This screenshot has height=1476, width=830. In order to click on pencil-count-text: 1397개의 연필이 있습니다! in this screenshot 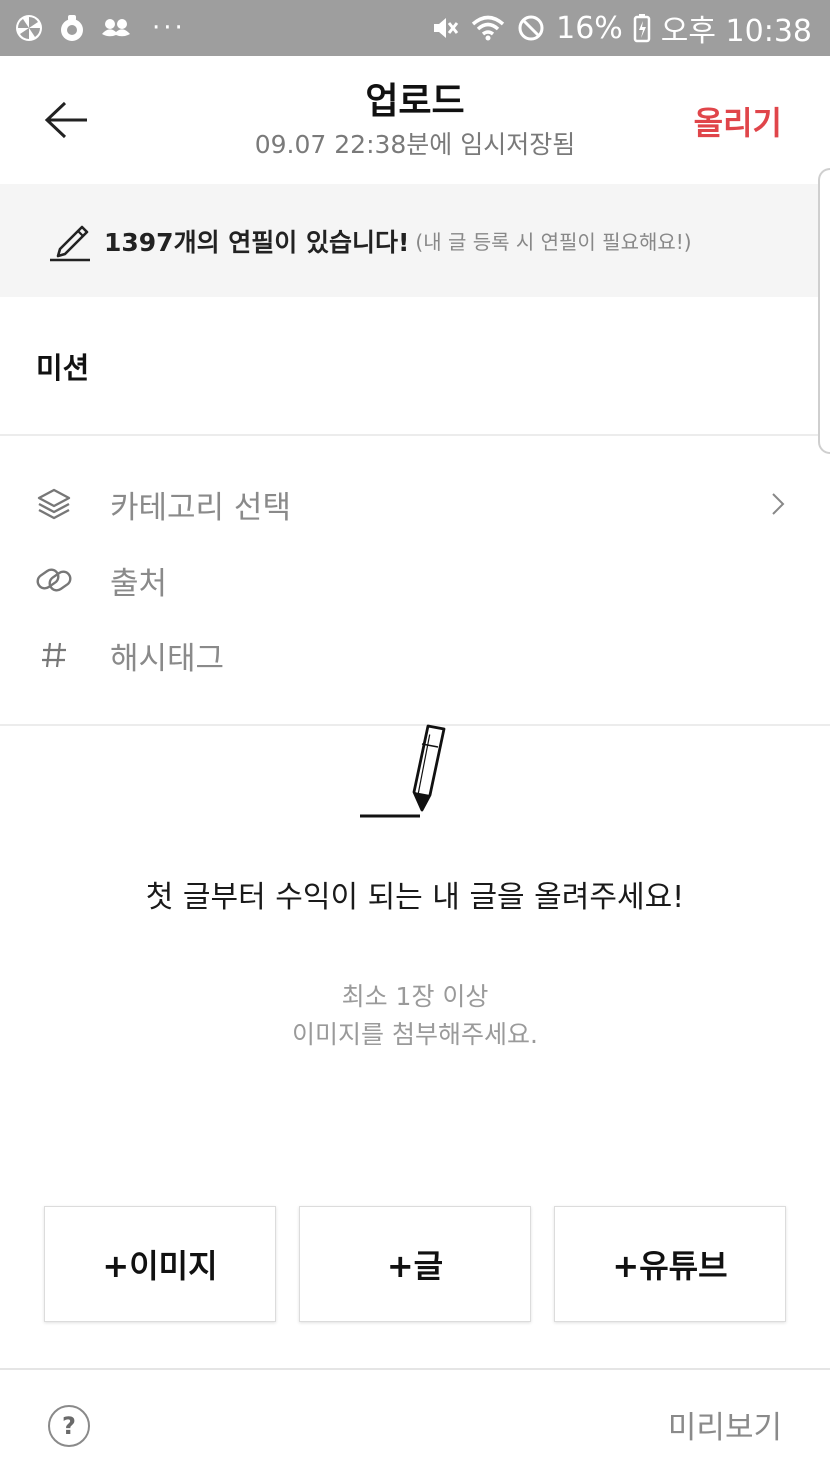, I will do `click(257, 242)`.